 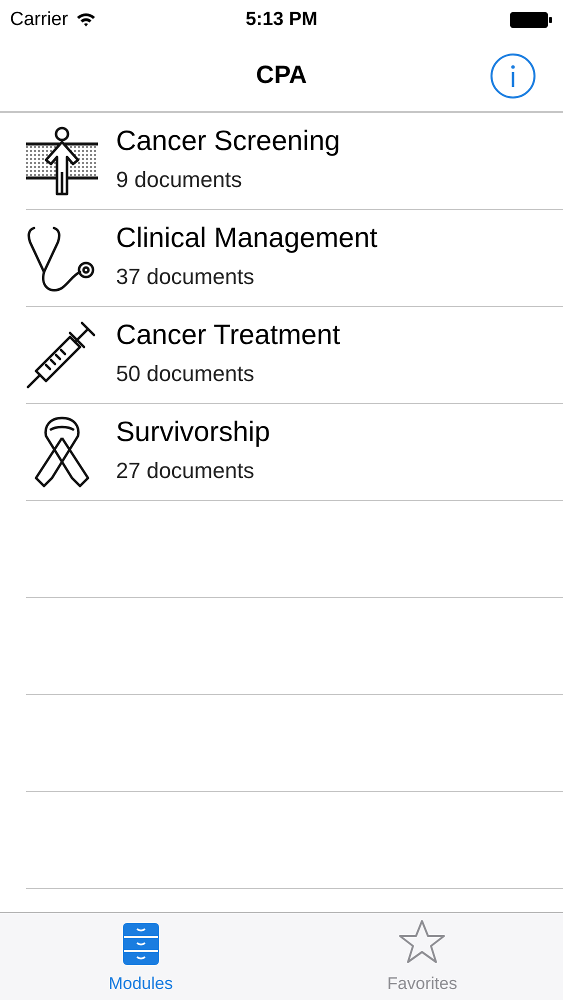 I want to click on nav-title: CPA, so click(x=281, y=75).